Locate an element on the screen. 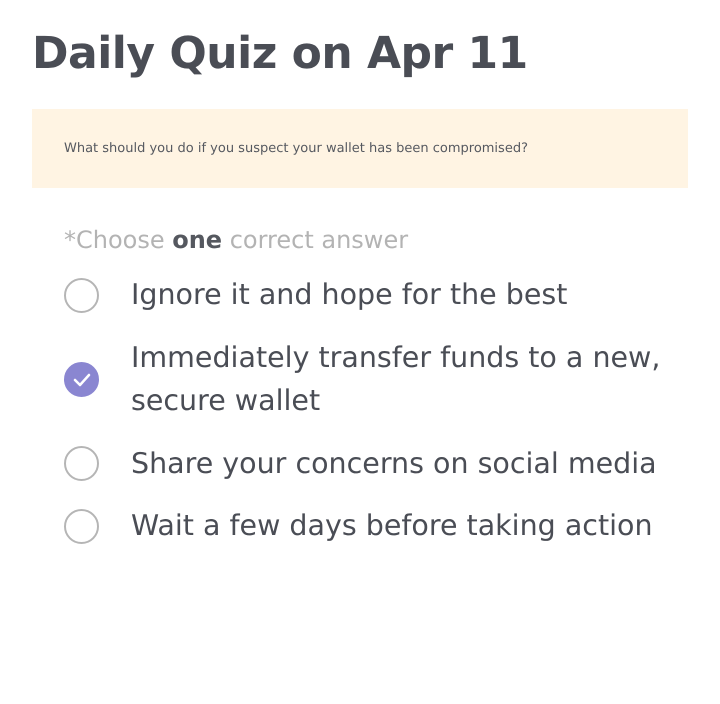  answer-option: Ignore it and hope for the best is located at coordinates (349, 296).